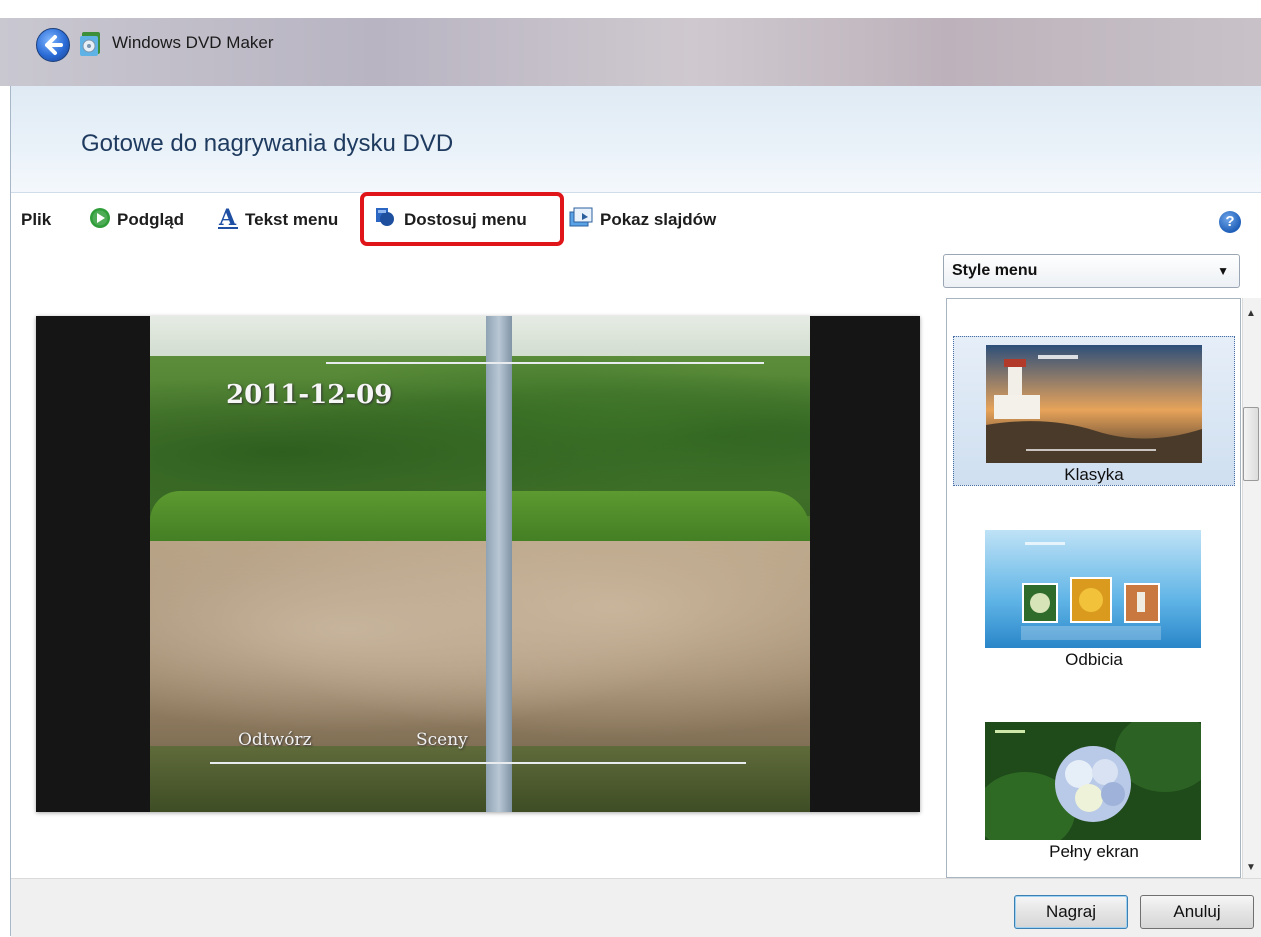  I want to click on play-menu-link: Odtwórz, so click(275, 740).